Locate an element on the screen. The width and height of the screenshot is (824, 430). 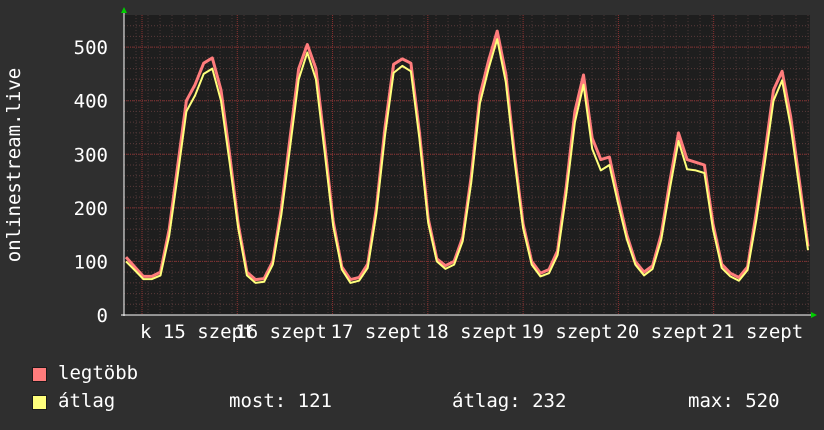
y-tick-label: 100 is located at coordinates (91, 262).